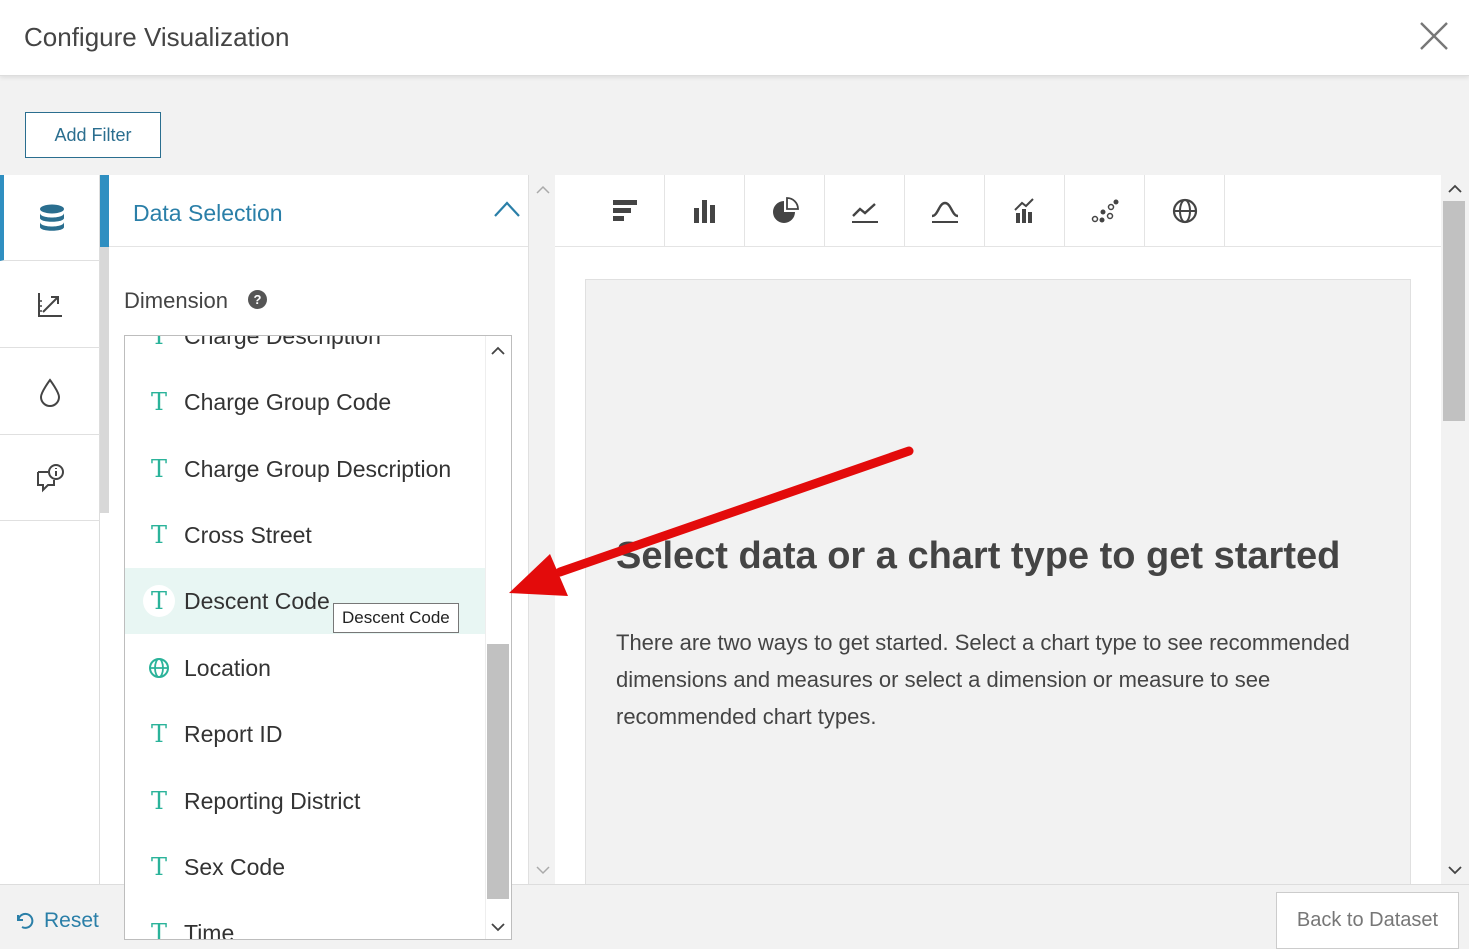 The image size is (1469, 949). Describe the element at coordinates (248, 534) in the screenshot. I see `list-item-label: Cross Street` at that location.